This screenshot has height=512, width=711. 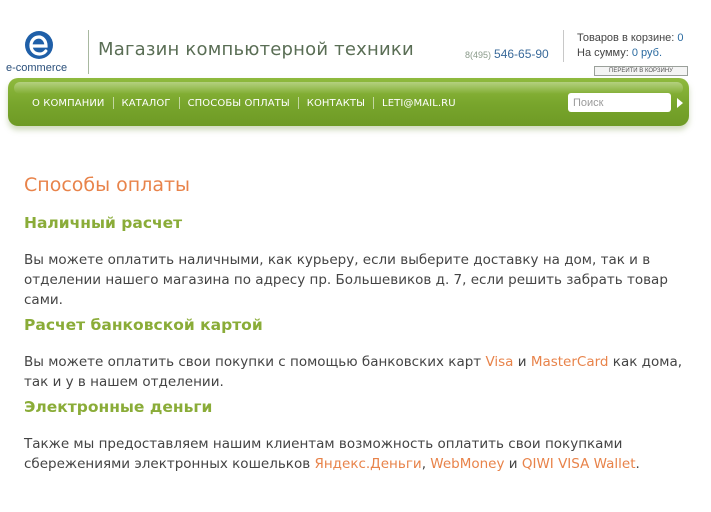 I want to click on nav-item-payment-methods: Способы оплаты, so click(x=239, y=103).